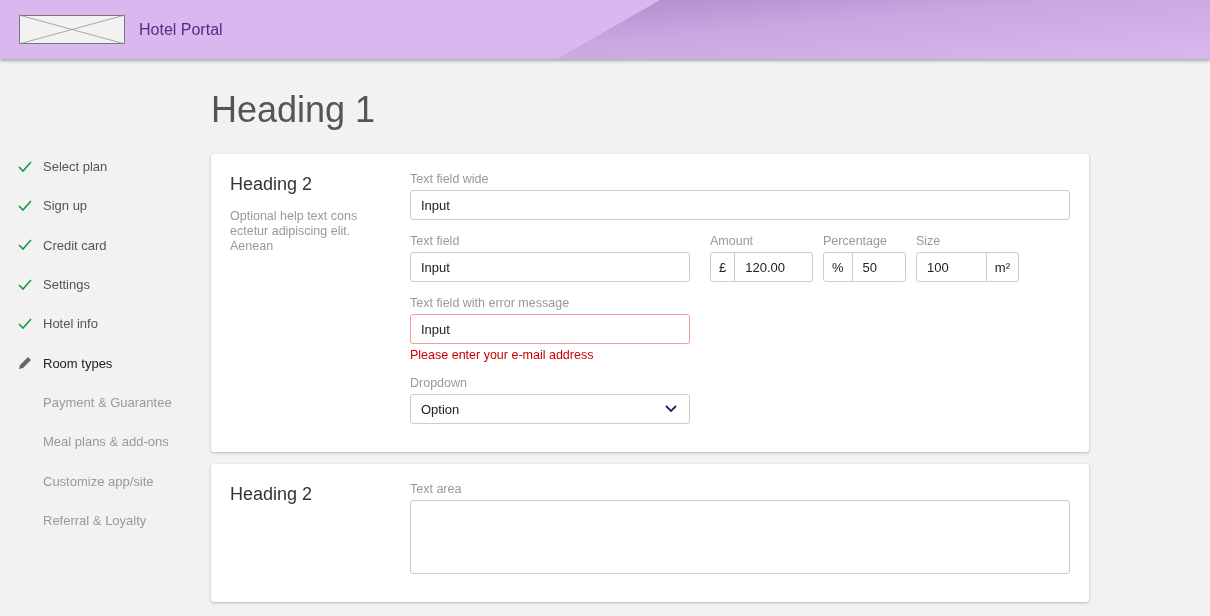  What do you see at coordinates (502, 355) in the screenshot?
I see `error-message: Please enter your e-mail address` at bounding box center [502, 355].